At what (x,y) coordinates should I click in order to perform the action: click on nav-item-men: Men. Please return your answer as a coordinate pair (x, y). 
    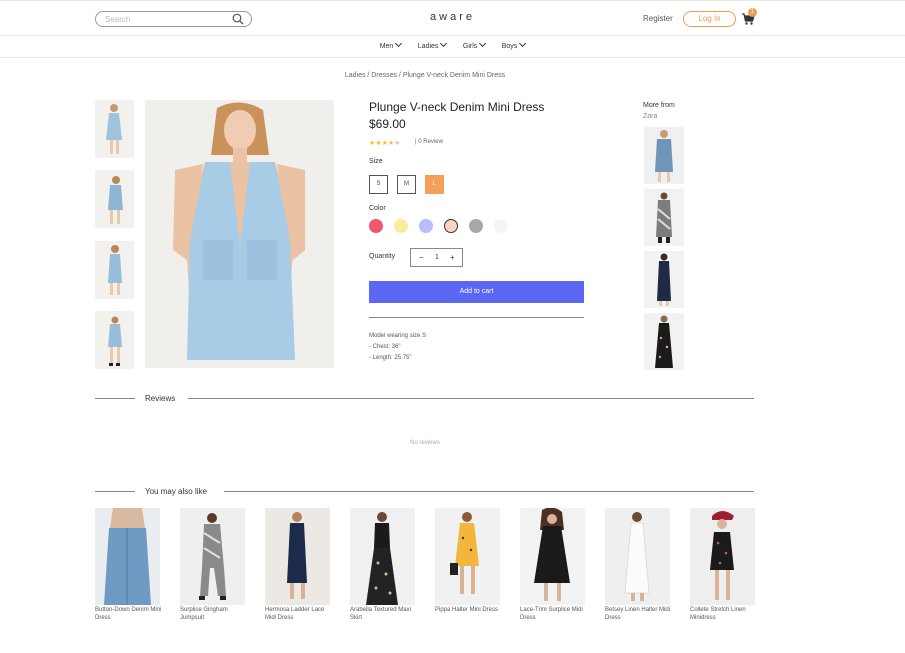
    Looking at the image, I should click on (391, 47).